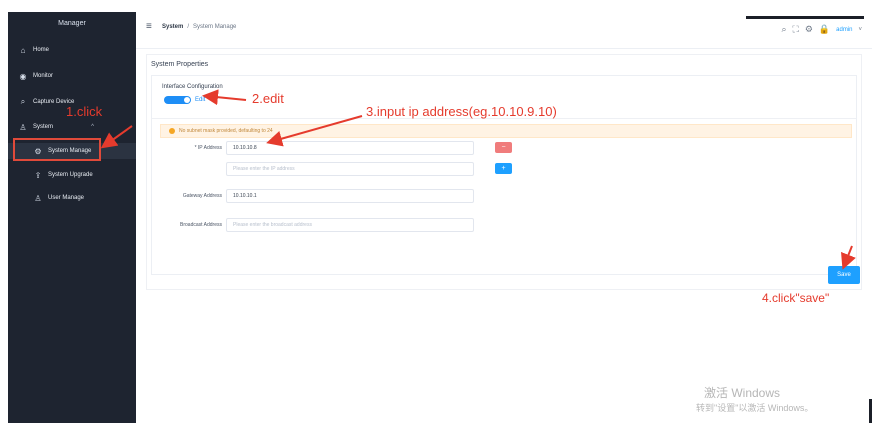 This screenshot has height=423, width=872. I want to click on annotation-step-4: 4.click"save", so click(796, 298).